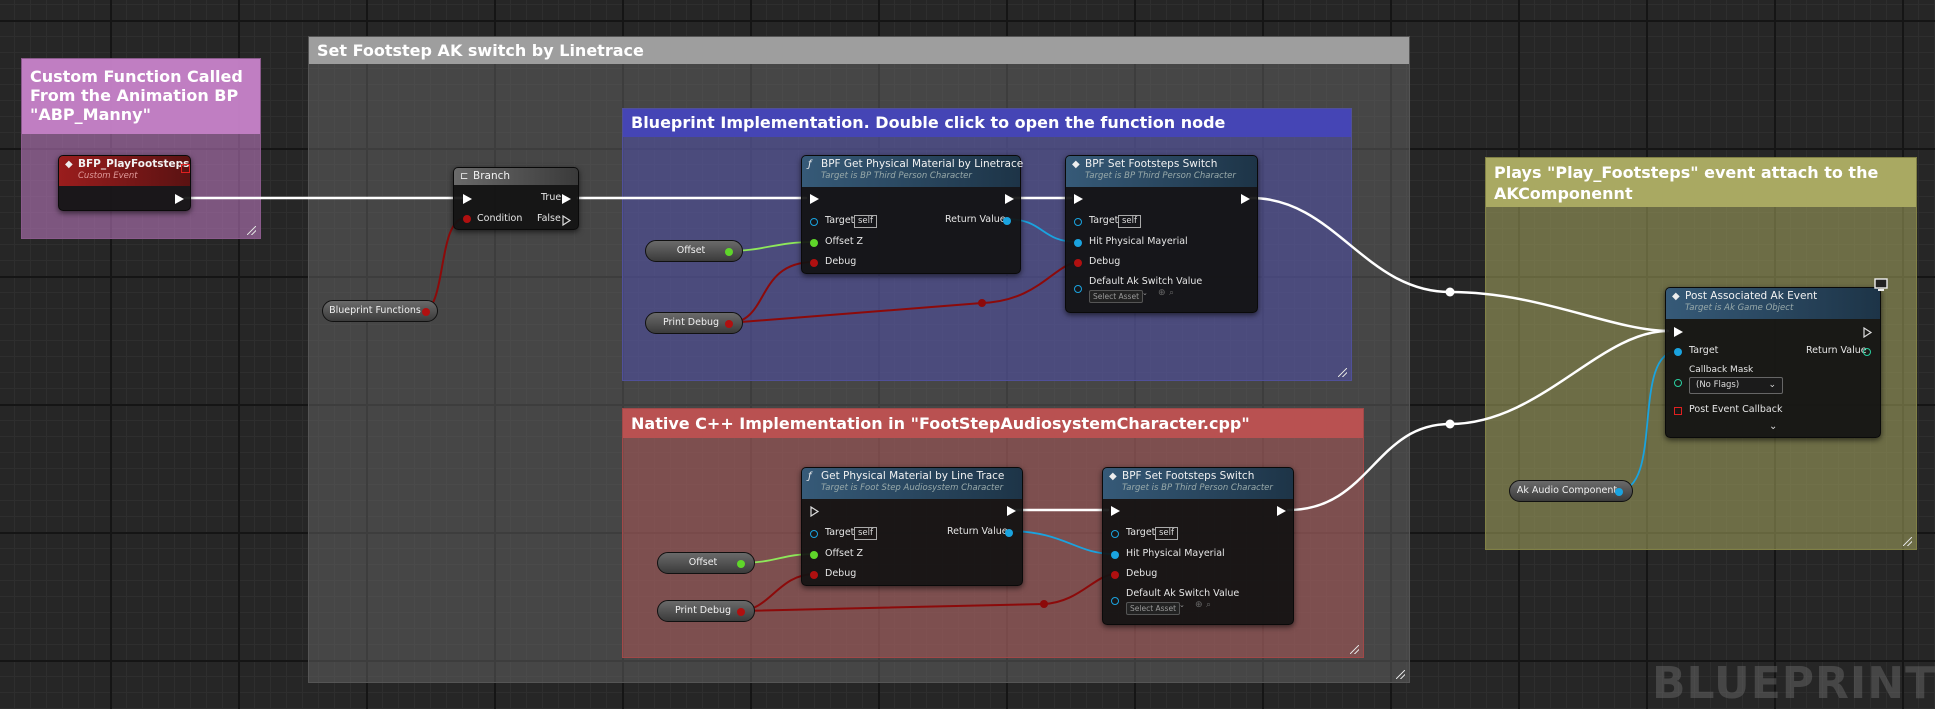 This screenshot has height=709, width=1935. What do you see at coordinates (706, 611) in the screenshot?
I see `native-print-debug-variable: Print Debug` at bounding box center [706, 611].